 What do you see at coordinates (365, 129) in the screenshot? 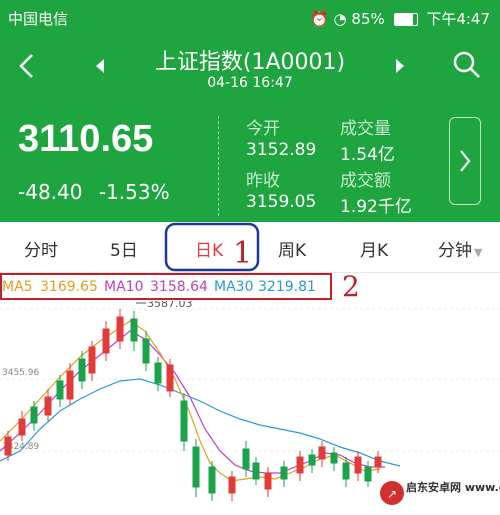
I see `volume-label: 成交量` at bounding box center [365, 129].